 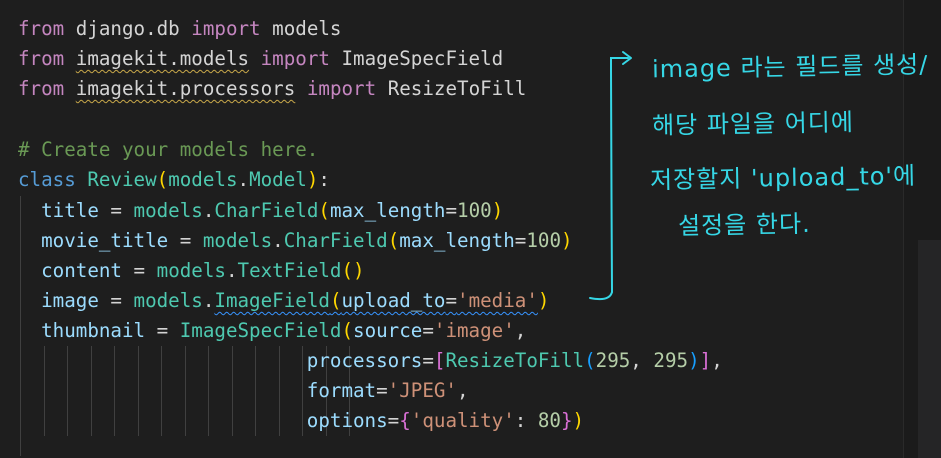 I want to click on import-name: ImageSpecField, so click(x=416, y=58).